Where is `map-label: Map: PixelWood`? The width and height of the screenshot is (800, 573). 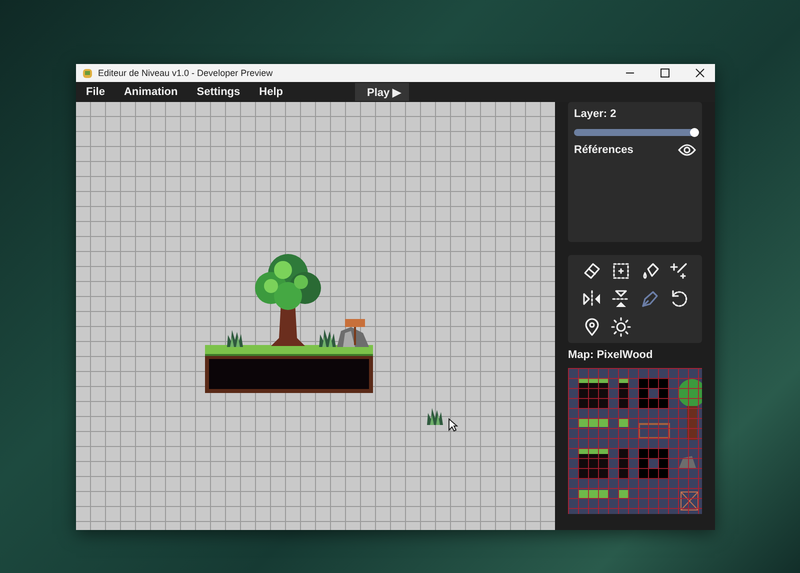 map-label: Map: PixelWood is located at coordinates (611, 355).